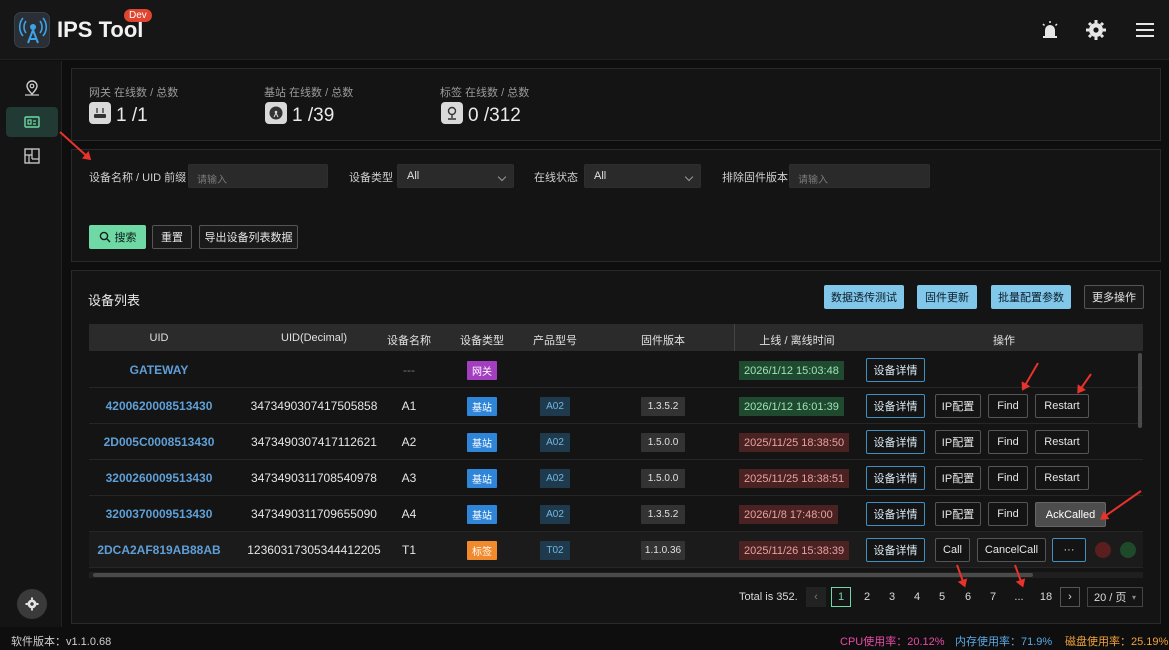 The image size is (1169, 650). I want to click on page-button: 3, so click(892, 597).